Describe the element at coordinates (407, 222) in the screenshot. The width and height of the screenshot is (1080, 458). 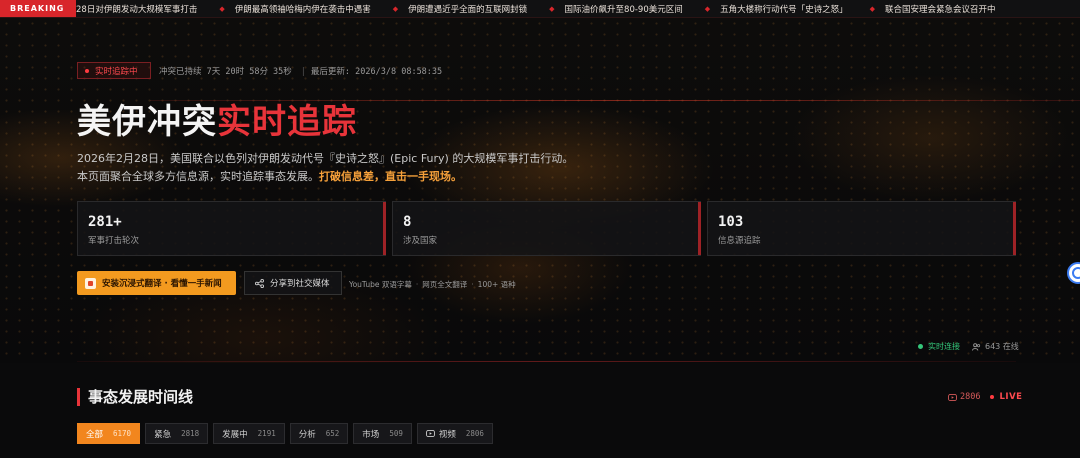
I see `stat-value: 8` at that location.